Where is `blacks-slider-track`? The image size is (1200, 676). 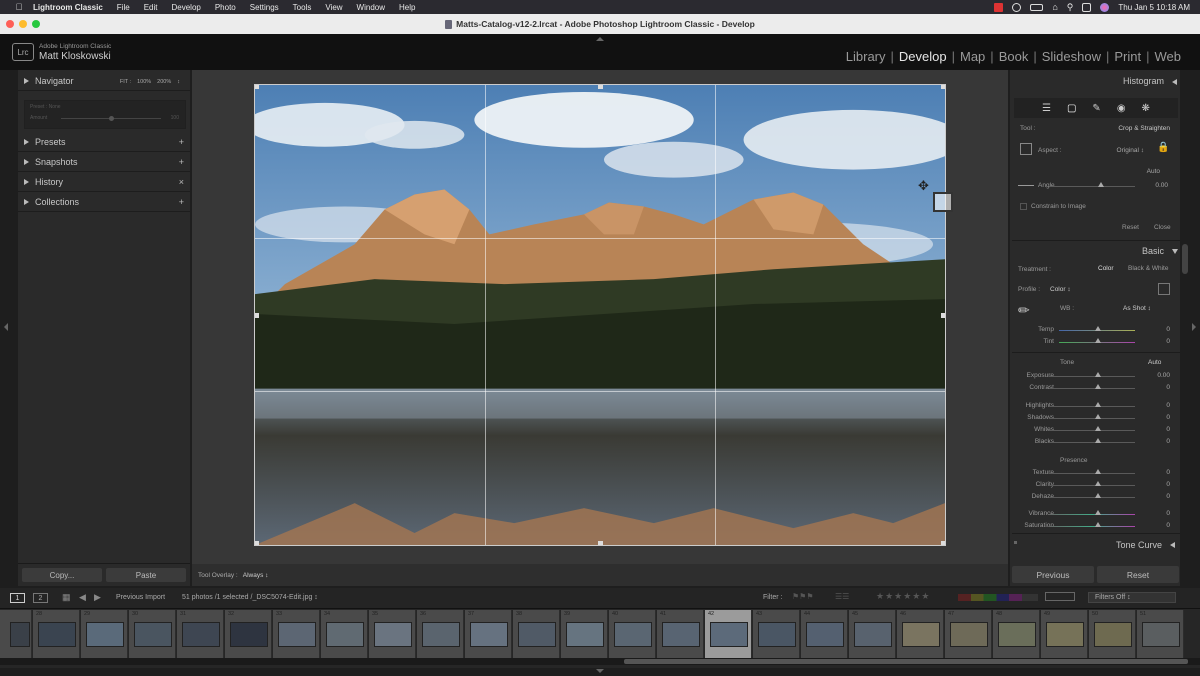
blacks-slider-track is located at coordinates (1092, 442).